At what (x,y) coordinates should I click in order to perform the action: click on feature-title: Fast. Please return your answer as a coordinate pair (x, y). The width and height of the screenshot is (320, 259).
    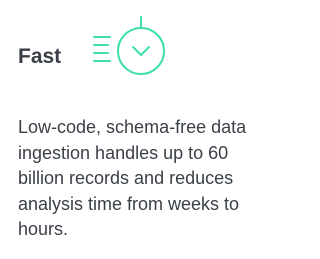
    Looking at the image, I should click on (40, 56).